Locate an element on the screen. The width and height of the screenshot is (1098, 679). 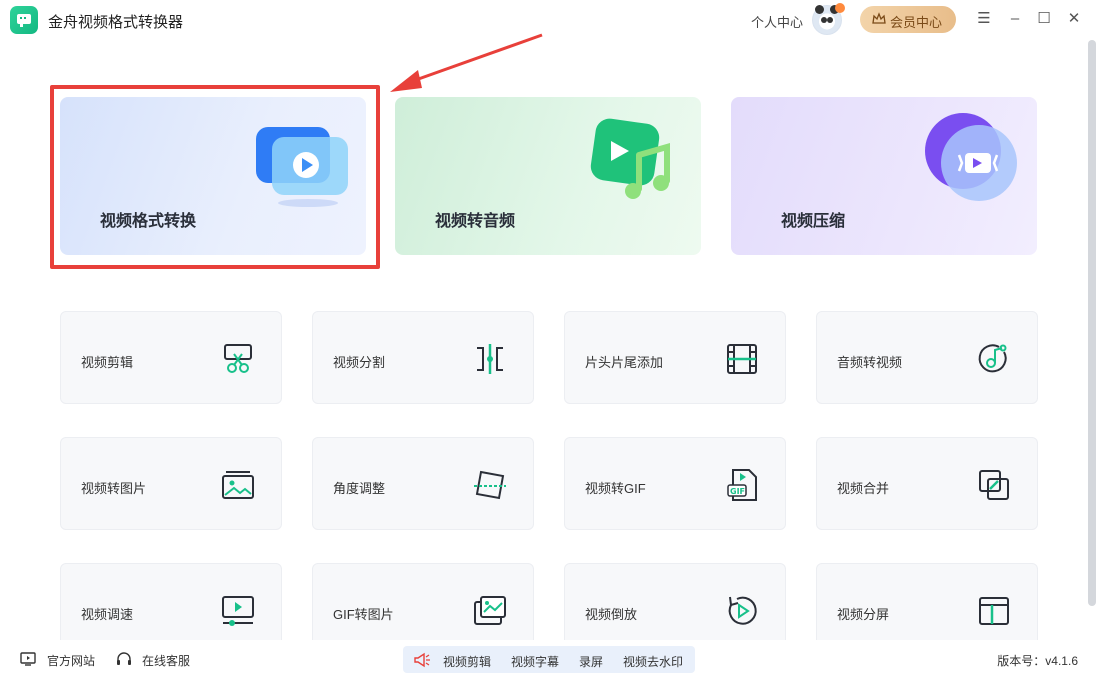
vertical-scrollbar is located at coordinates (1092, 323).